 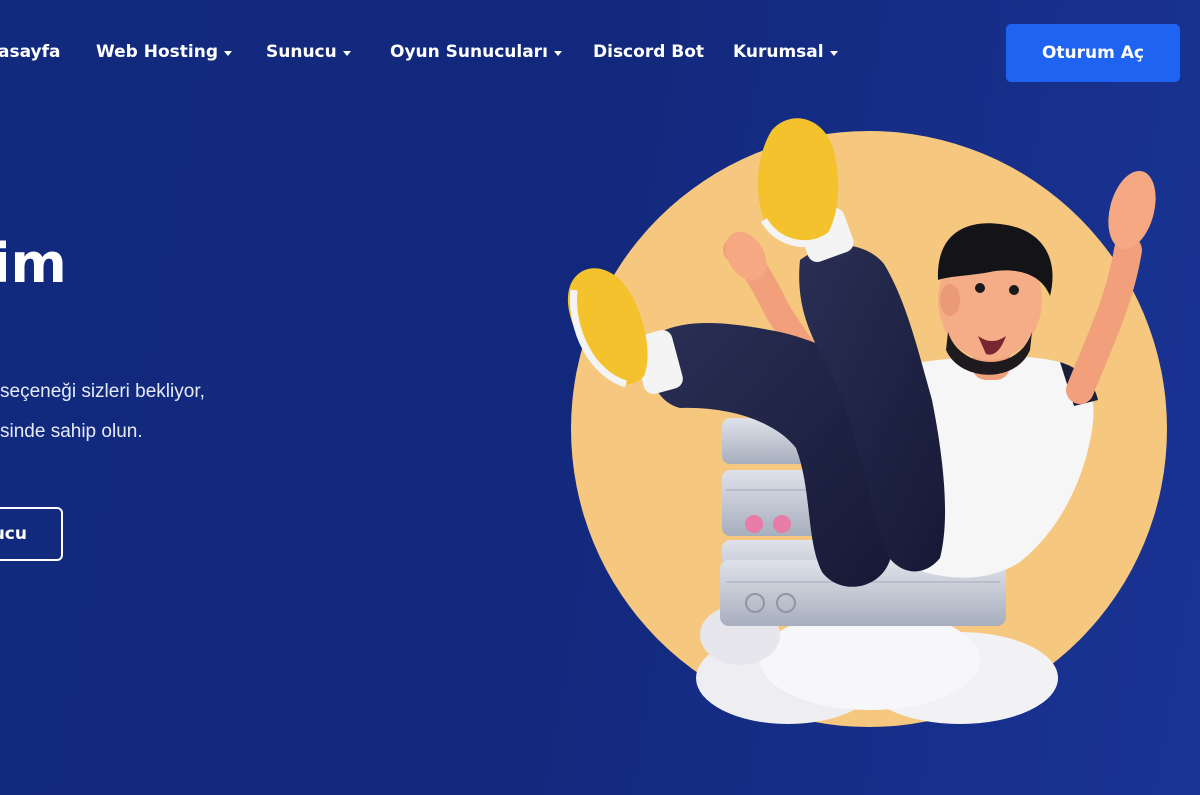 I want to click on nav-item-kurumsal: Kurumsal, so click(x=785, y=52).